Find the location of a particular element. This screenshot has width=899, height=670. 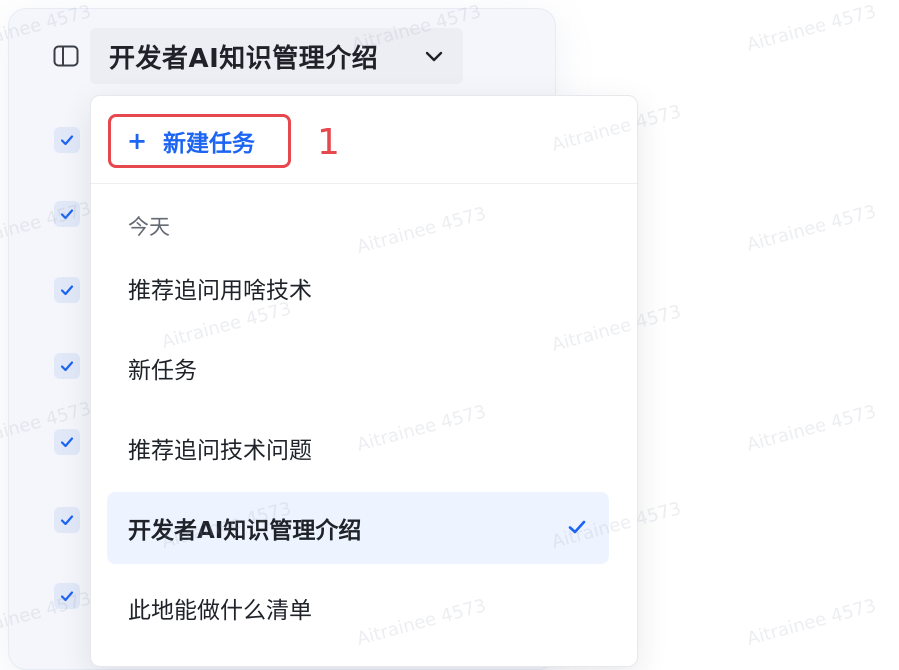

task-title-dropdown: 开发者AI知识管理介绍 is located at coordinates (276, 56).